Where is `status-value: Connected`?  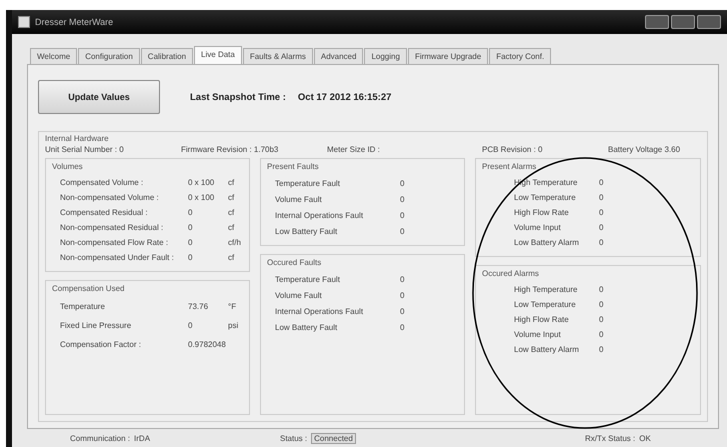
status-value: Connected is located at coordinates (333, 438).